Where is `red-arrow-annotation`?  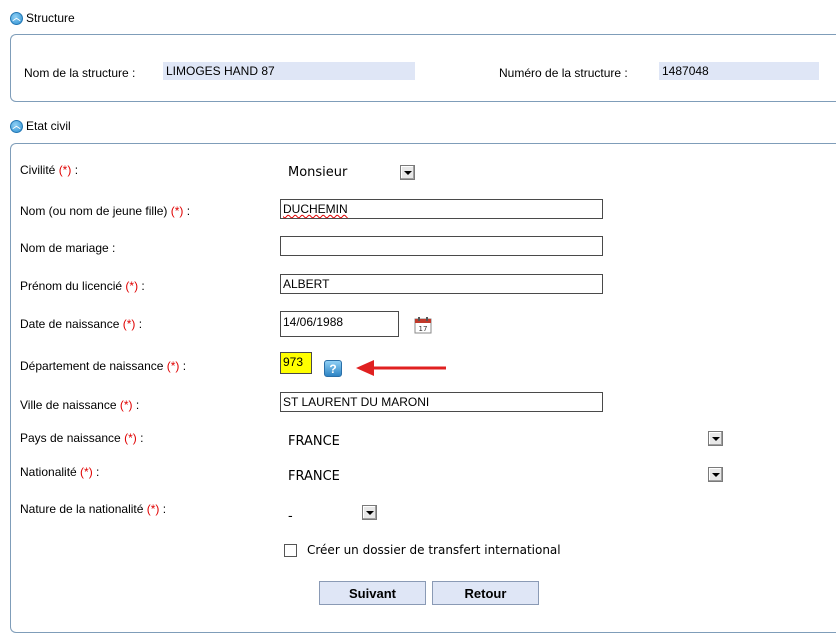
red-arrow-annotation is located at coordinates (402, 368).